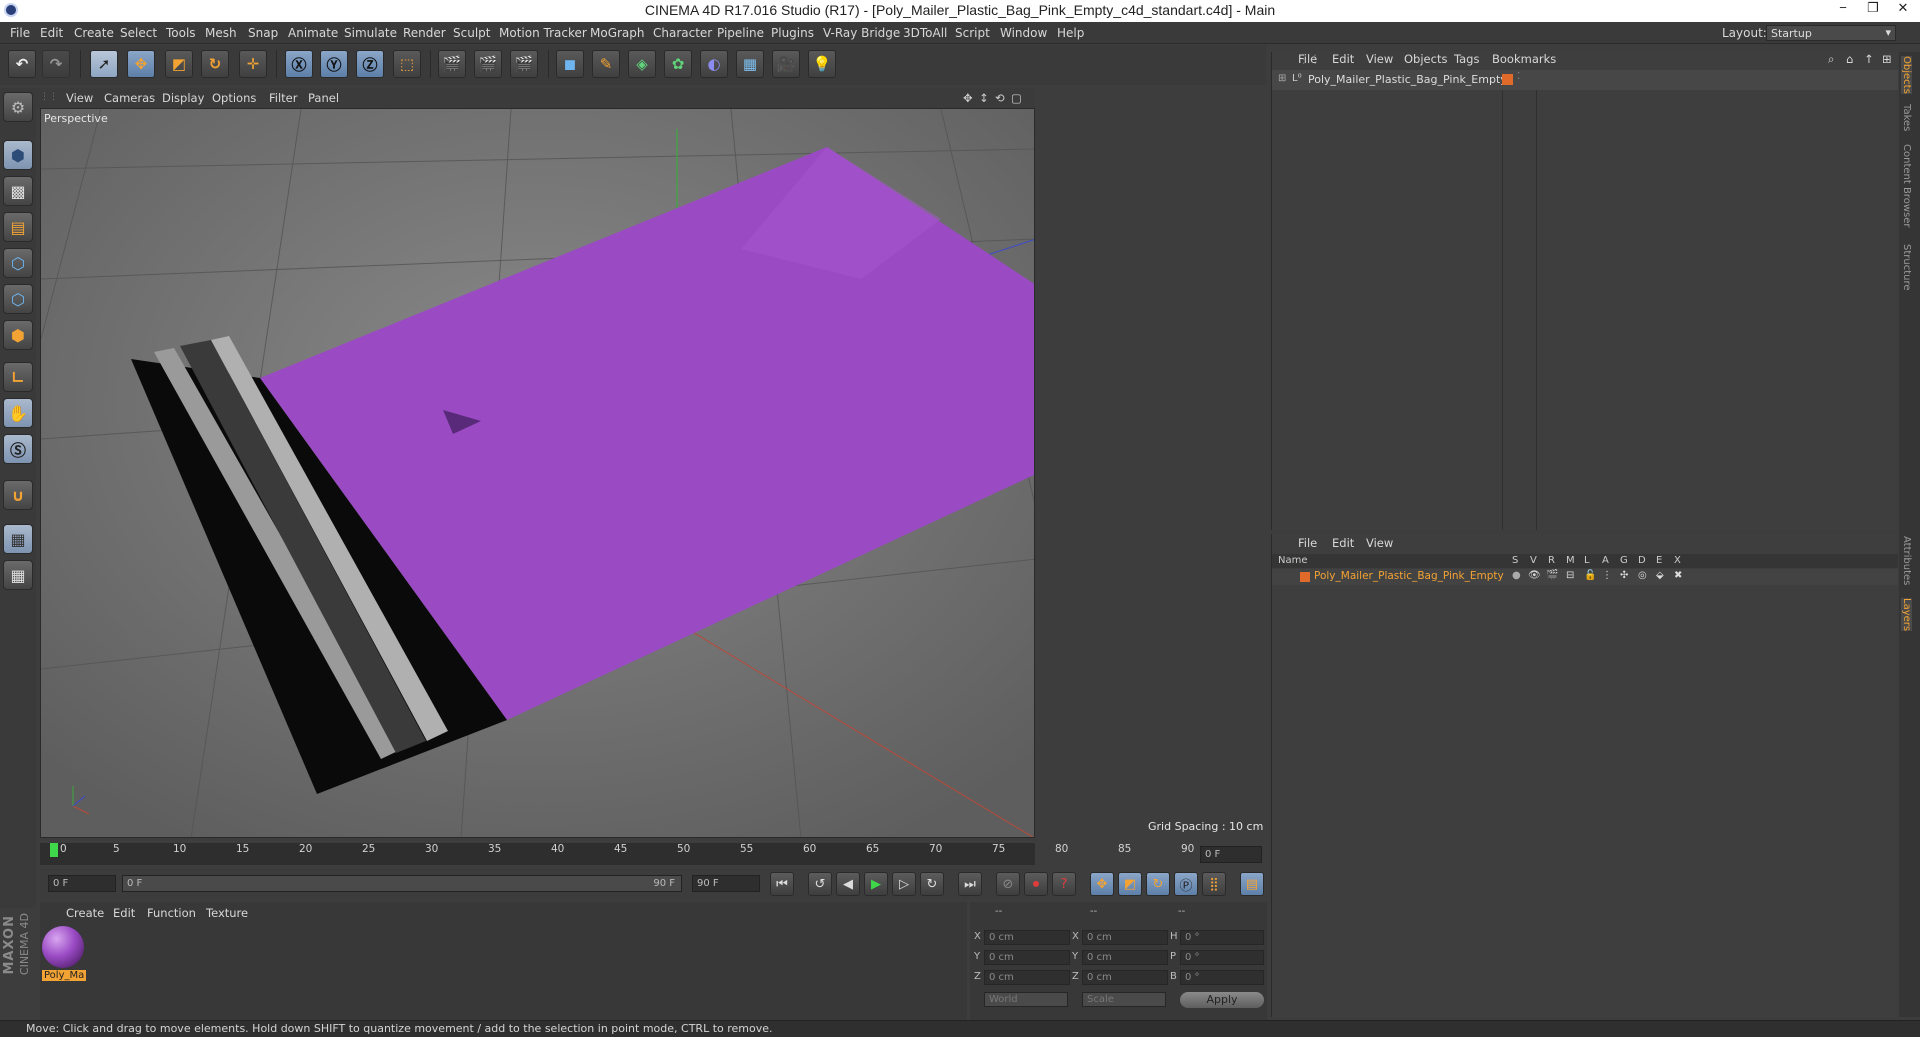 The width and height of the screenshot is (1920, 1037). Describe the element at coordinates (370, 33) in the screenshot. I see `menu-simulate: Simulate` at that location.